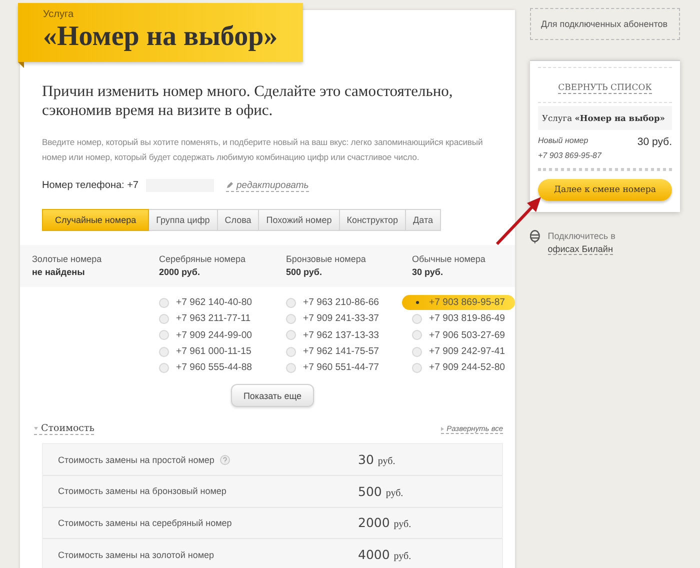 The image size is (700, 568). Describe the element at coordinates (96, 220) in the screenshot. I see `filter-tab: Случайные номера` at that location.